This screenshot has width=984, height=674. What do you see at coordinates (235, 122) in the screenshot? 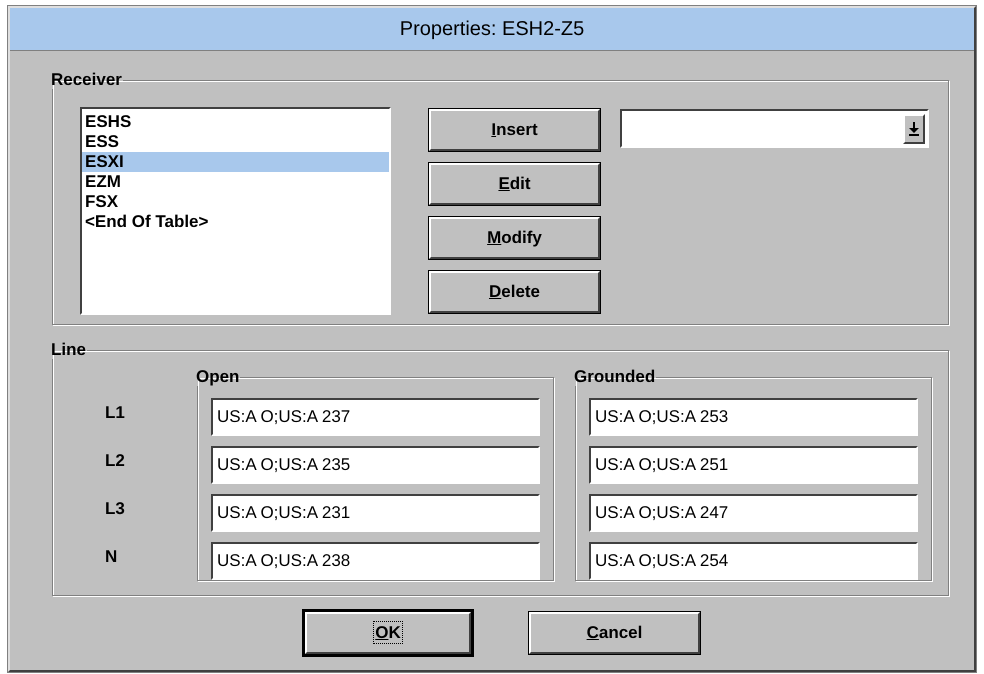
I see `list-item: ESHS` at bounding box center [235, 122].